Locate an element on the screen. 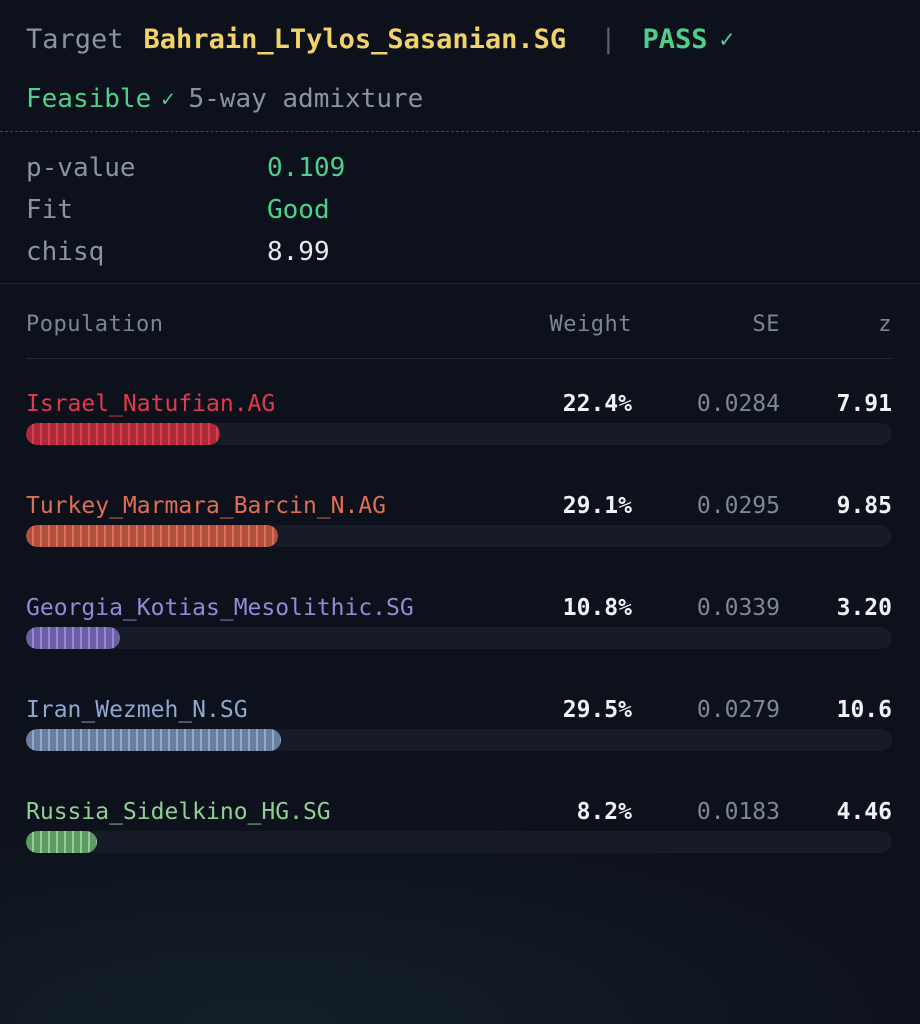 The image size is (920, 1024). stat-value: Good is located at coordinates (298, 210).